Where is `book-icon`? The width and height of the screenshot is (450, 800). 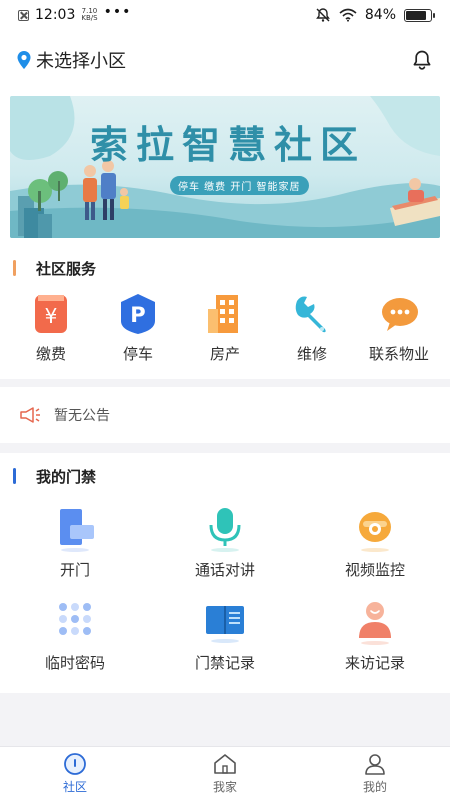
book-icon is located at coordinates (225, 624).